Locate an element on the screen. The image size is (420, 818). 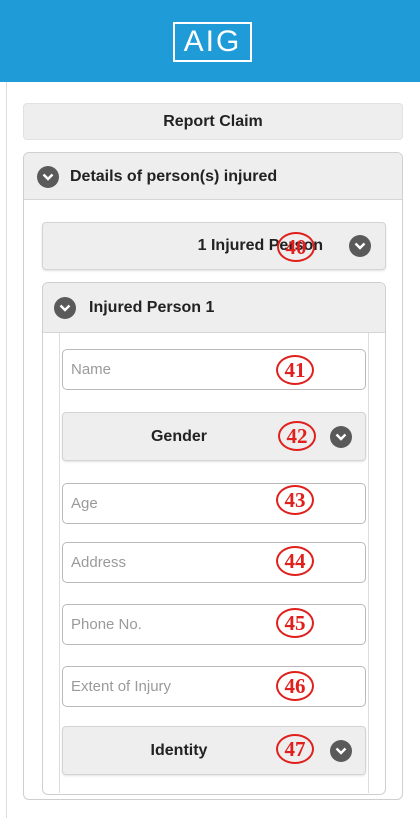
age-field is located at coordinates (214, 503).